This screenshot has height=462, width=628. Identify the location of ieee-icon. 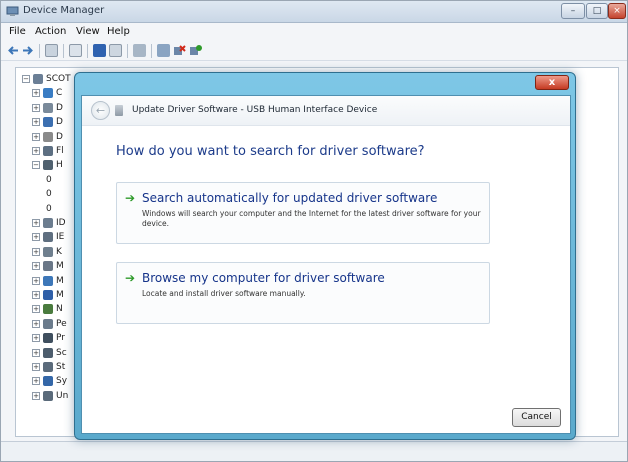
(48, 237).